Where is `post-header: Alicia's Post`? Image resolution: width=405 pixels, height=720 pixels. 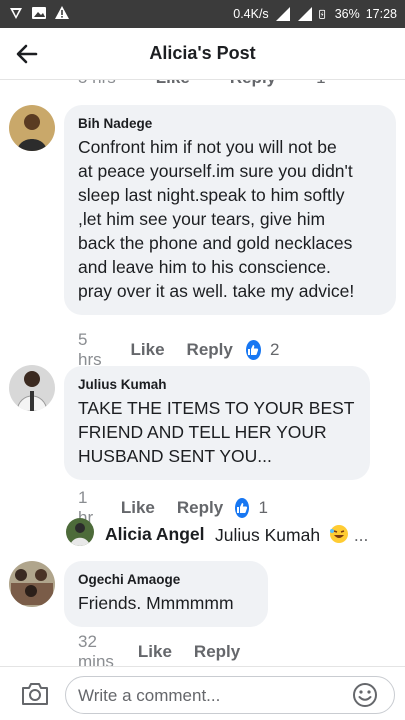
post-header: Alicia's Post is located at coordinates (202, 54).